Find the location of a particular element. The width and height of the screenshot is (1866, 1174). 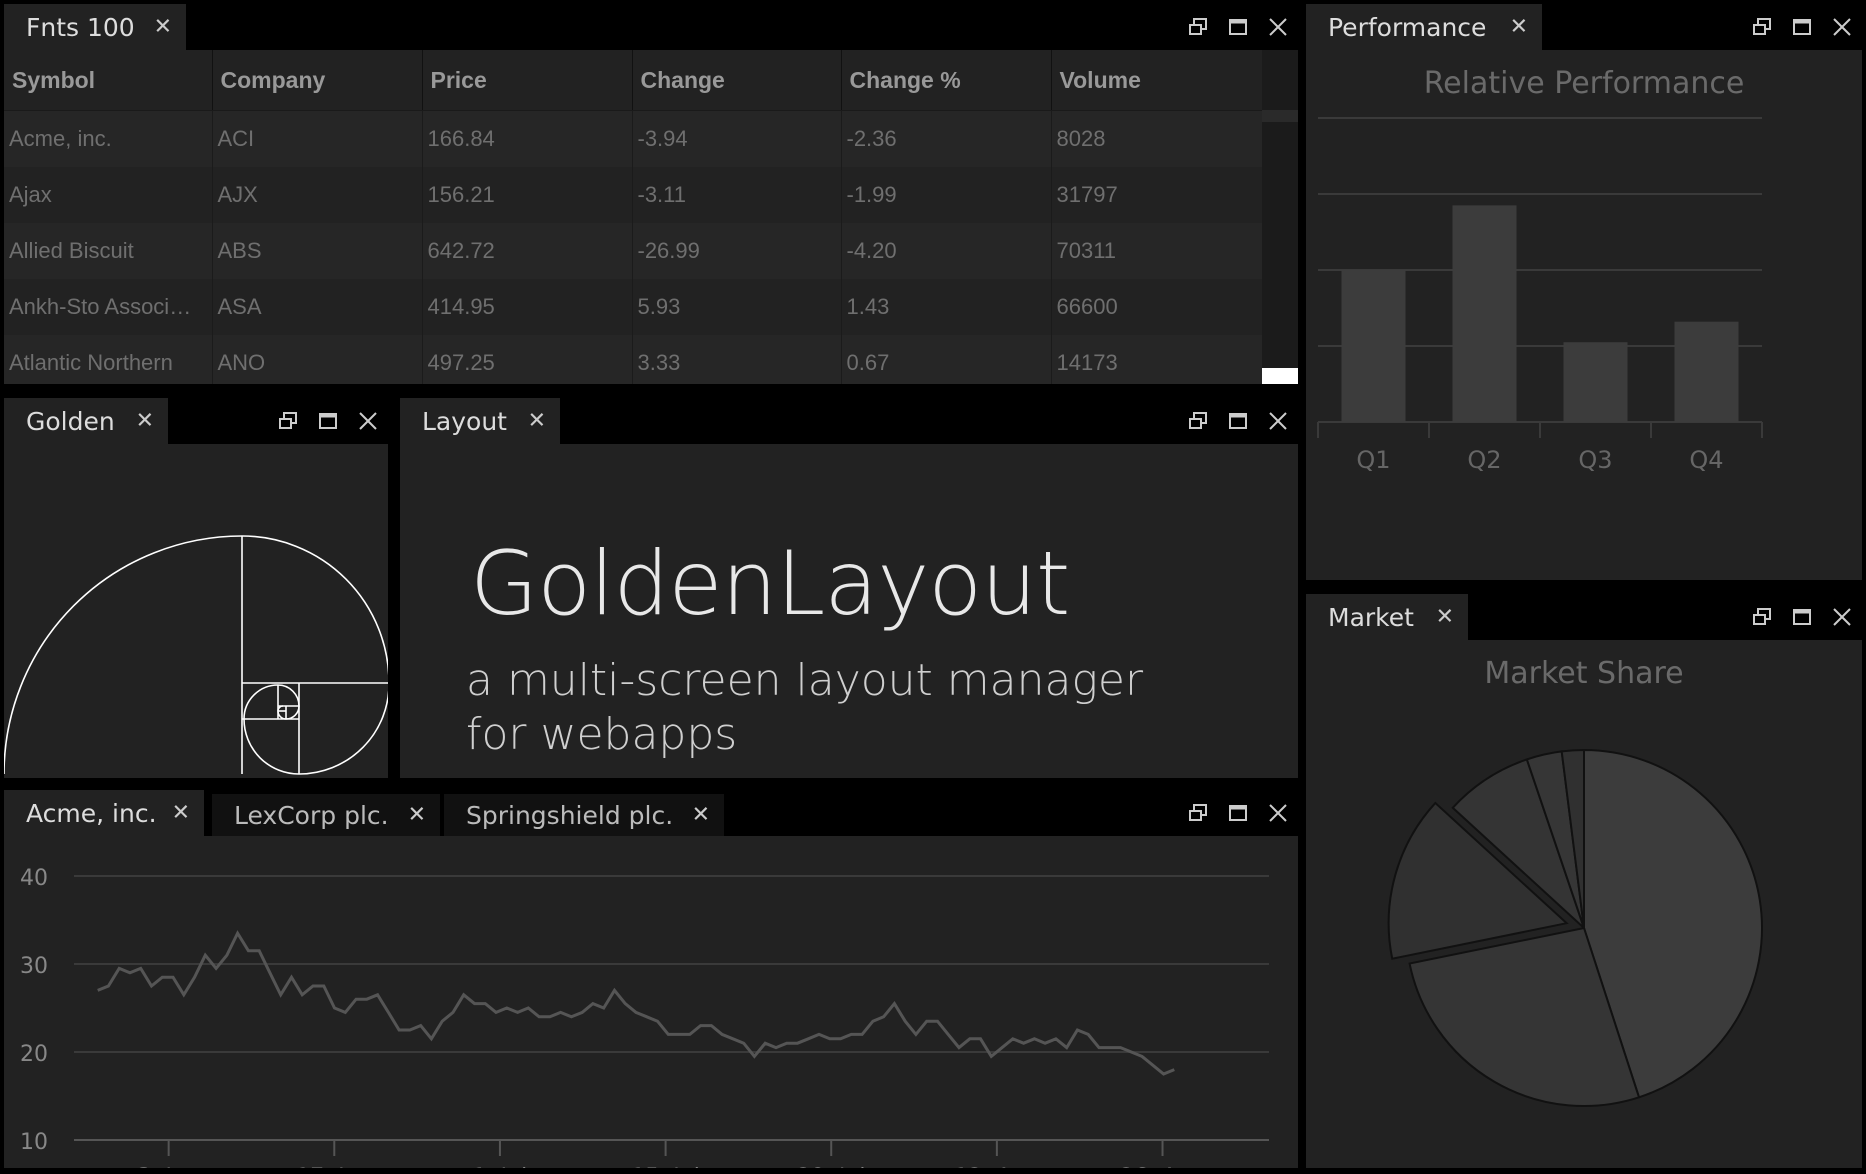

table-cell-volume: 66600 is located at coordinates (1157, 307).